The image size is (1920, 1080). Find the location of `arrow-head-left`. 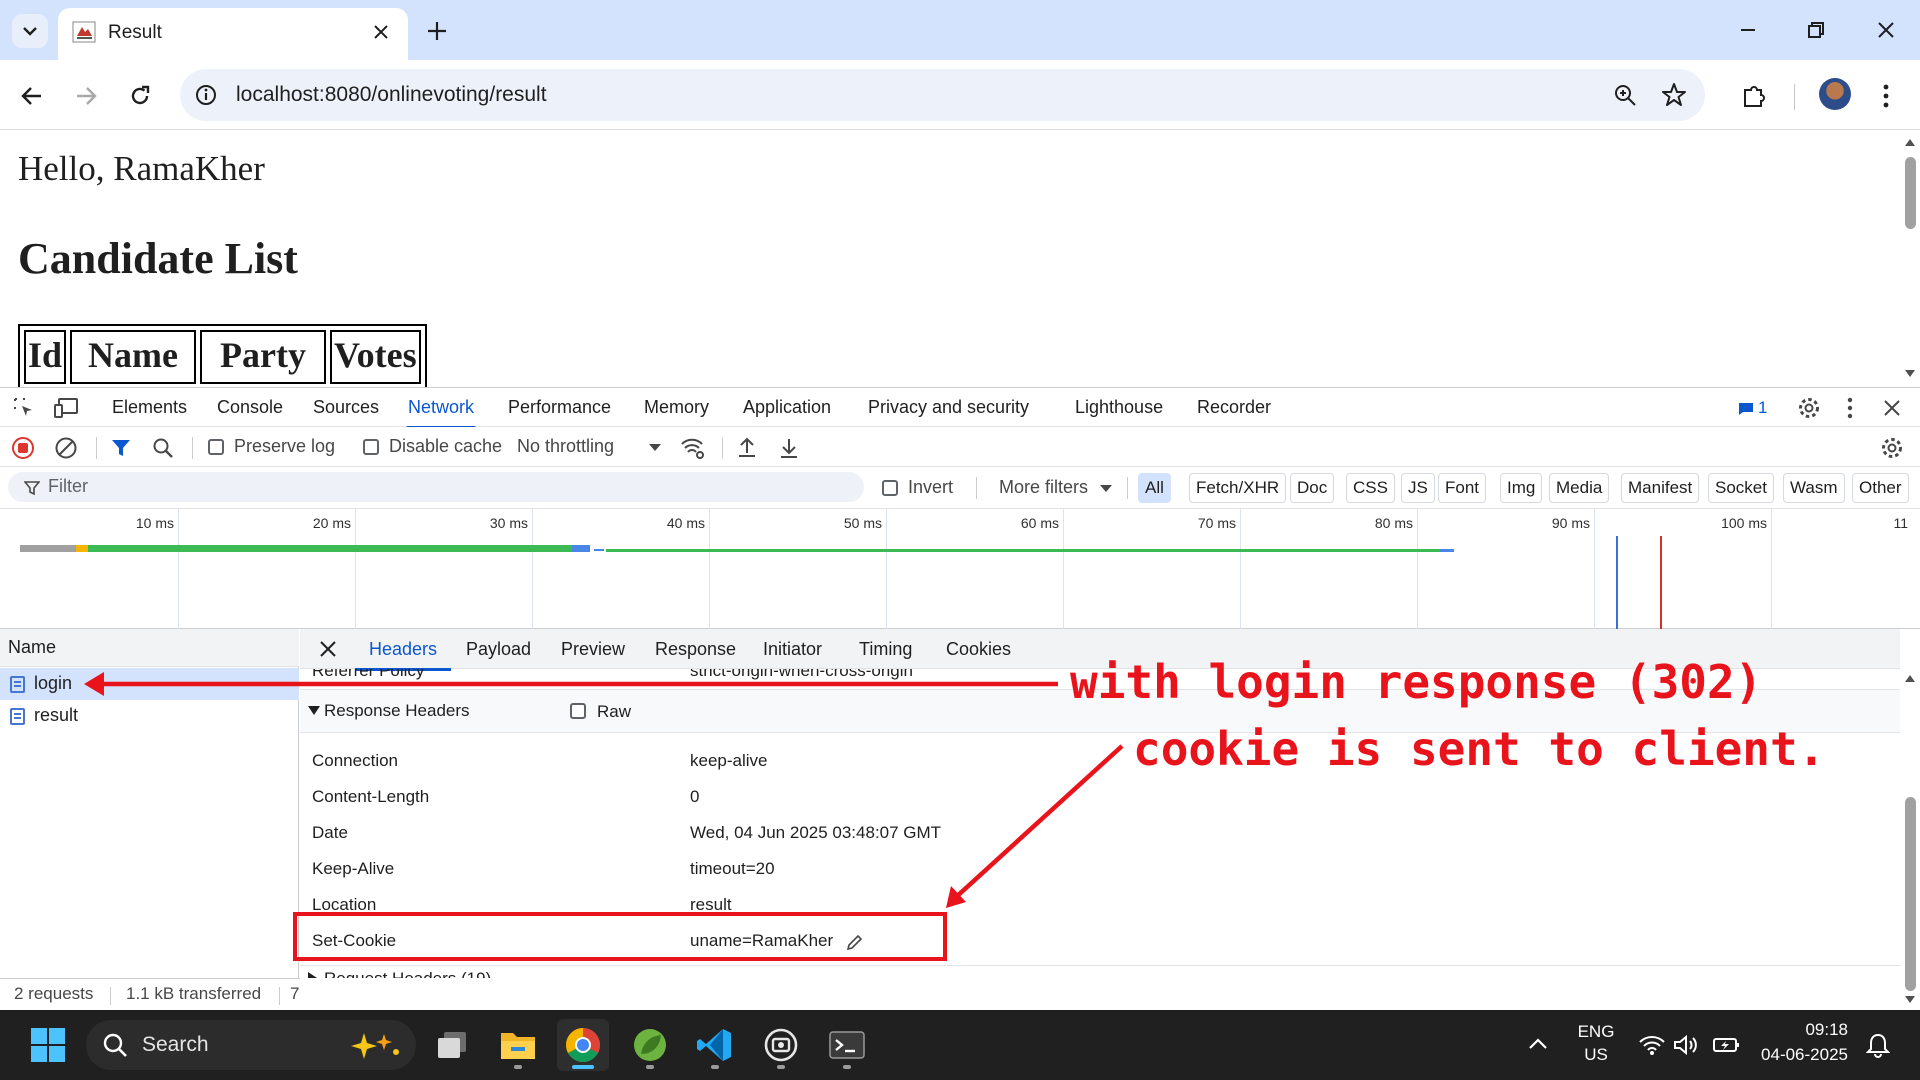

arrow-head-left is located at coordinates (94, 684).